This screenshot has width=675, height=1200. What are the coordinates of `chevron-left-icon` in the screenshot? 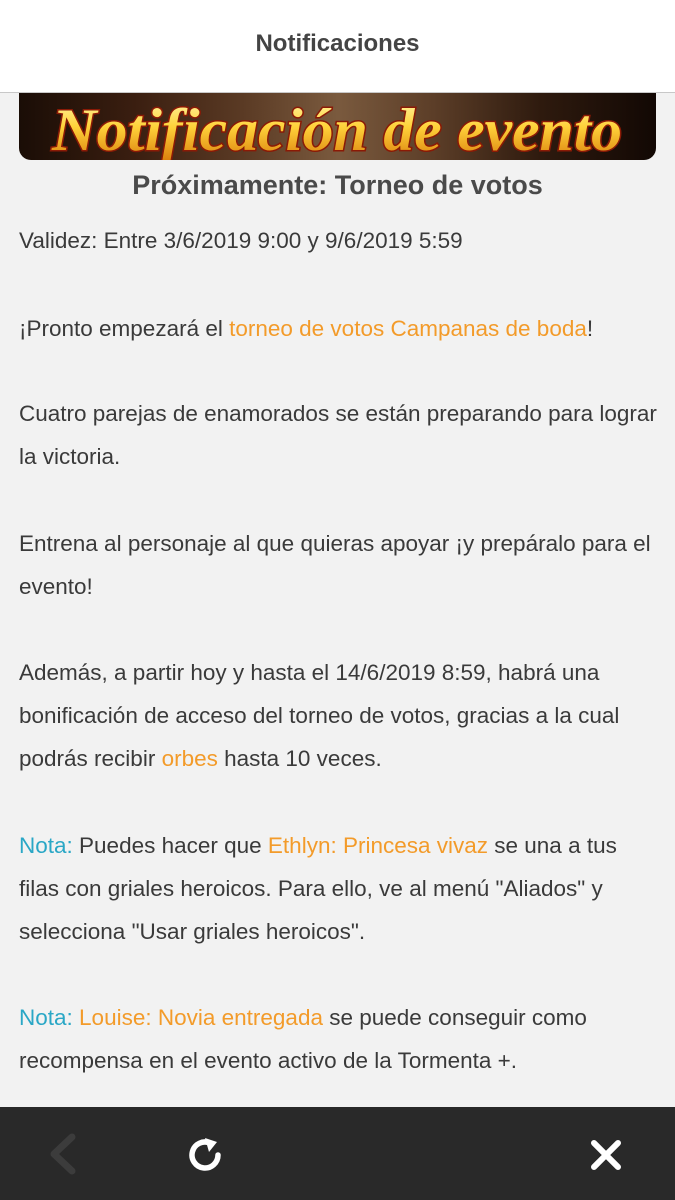 It's located at (63, 1154).